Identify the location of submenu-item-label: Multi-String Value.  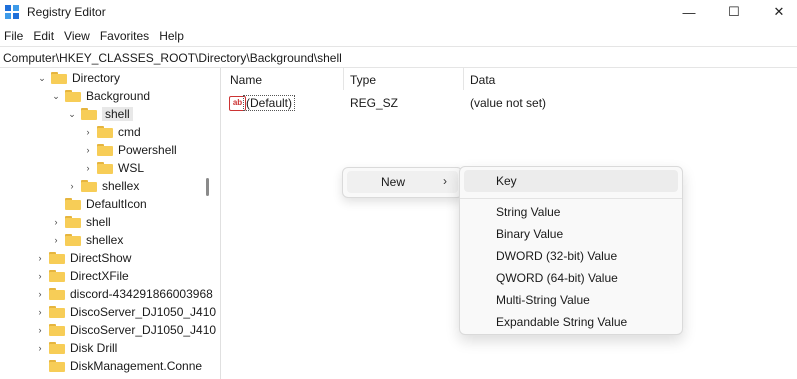
(543, 300).